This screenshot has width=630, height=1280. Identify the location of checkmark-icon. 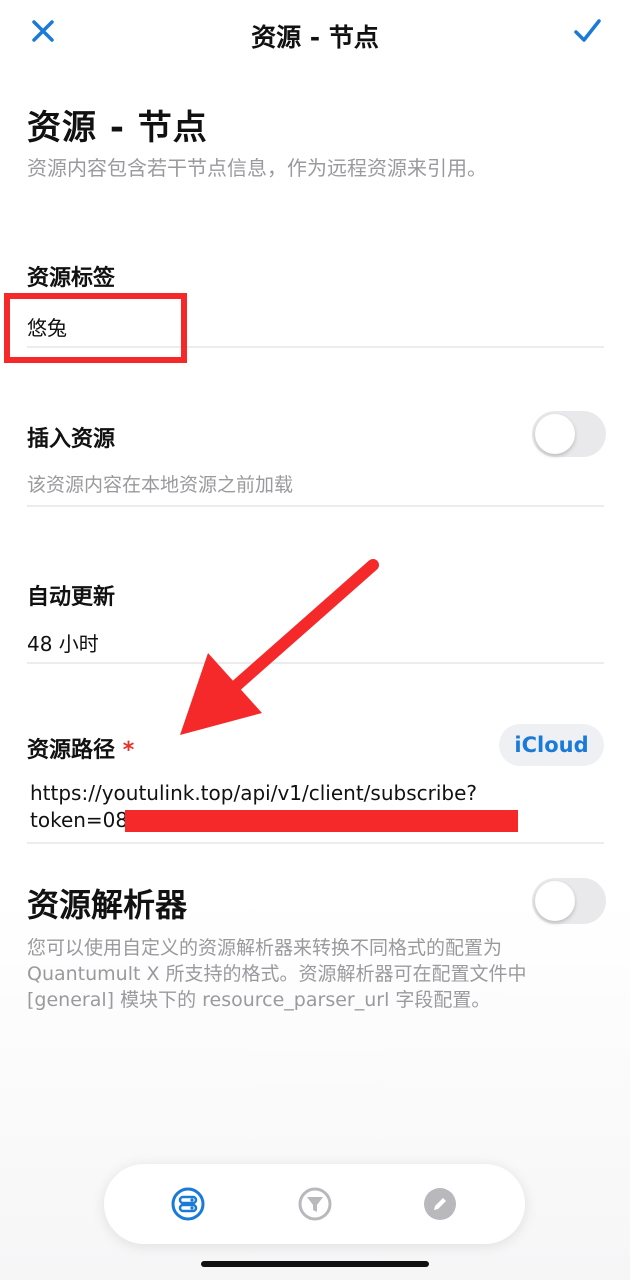
(587, 31).